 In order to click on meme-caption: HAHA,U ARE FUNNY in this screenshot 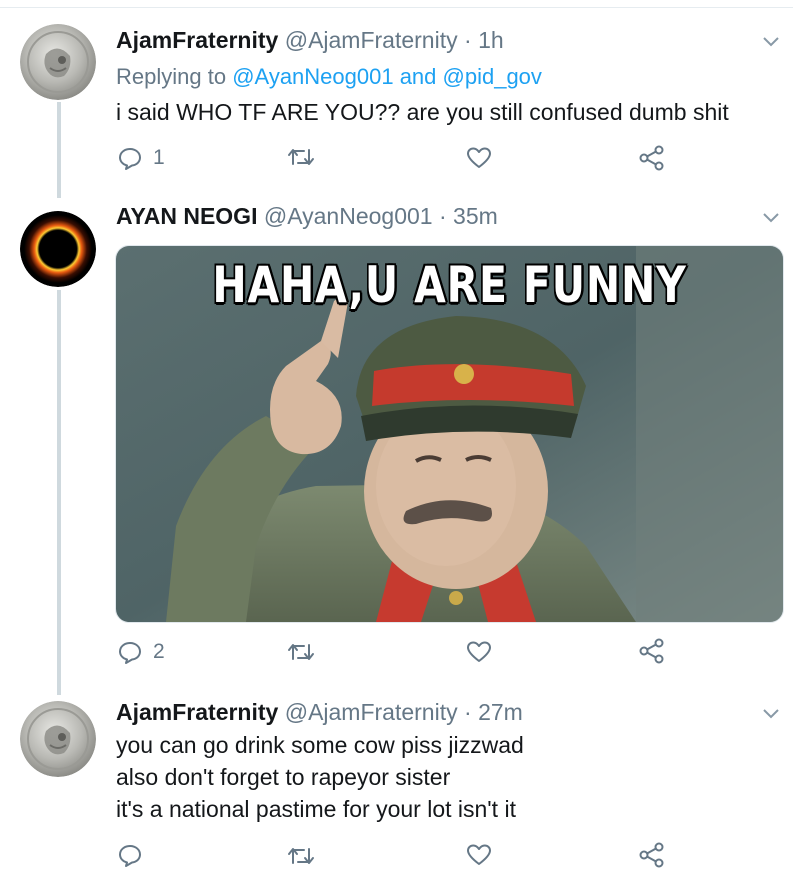, I will do `click(449, 285)`.